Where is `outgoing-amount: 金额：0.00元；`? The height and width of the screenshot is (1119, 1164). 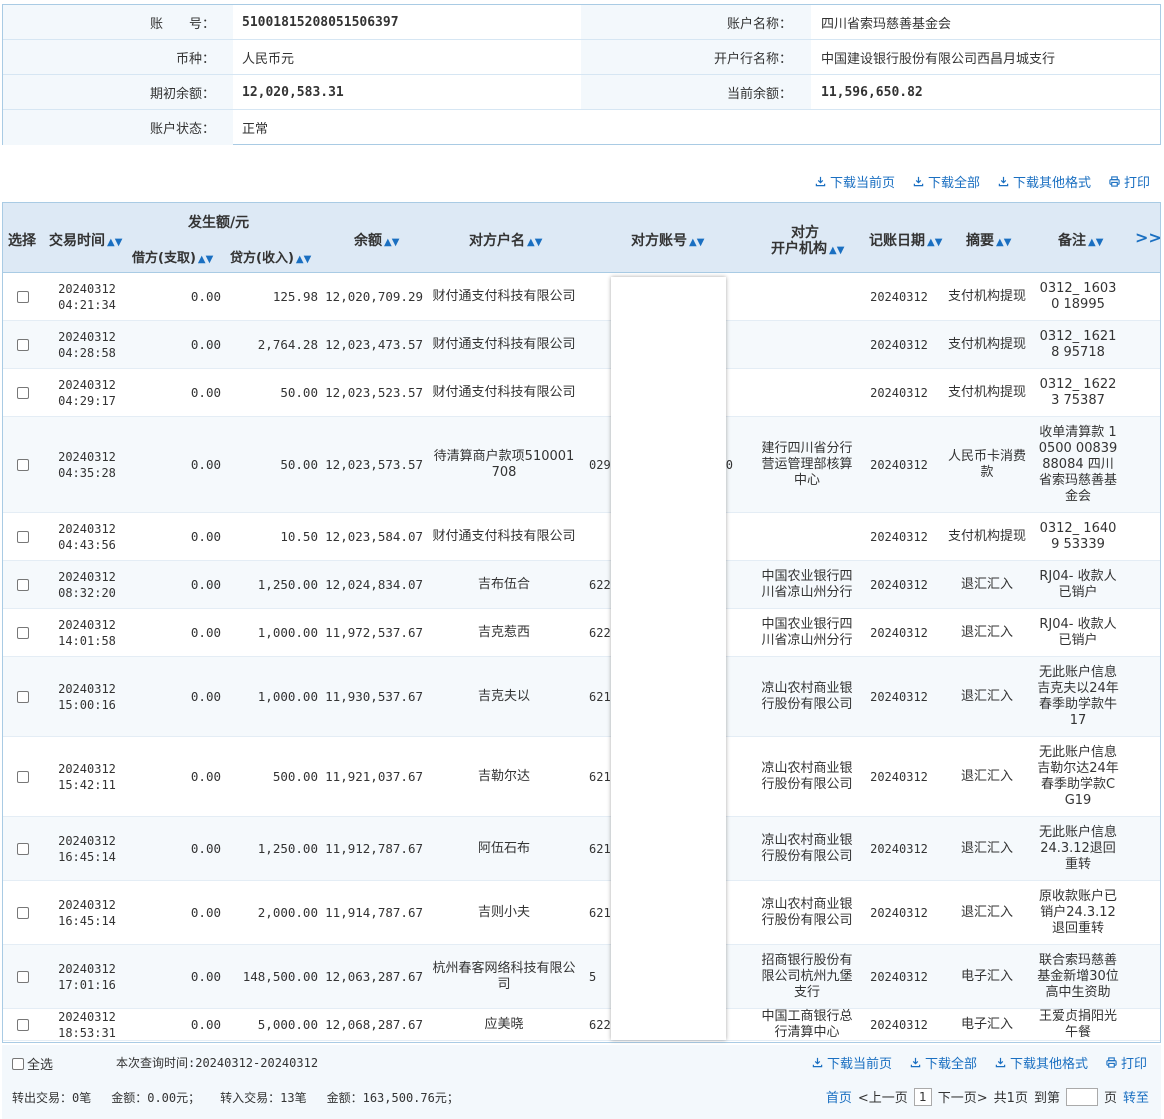
outgoing-amount: 金额：0.00元； is located at coordinates (156, 1098).